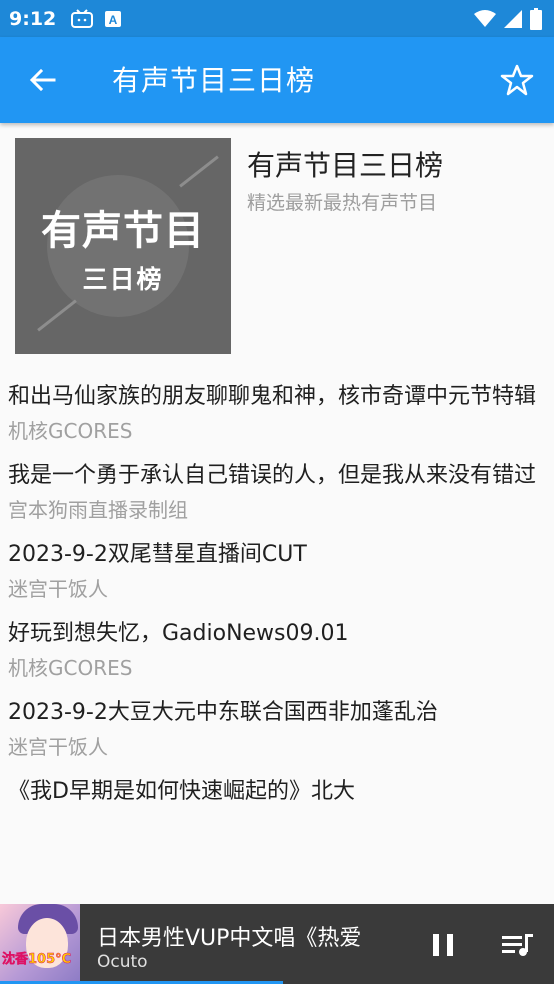 The height and width of the screenshot is (984, 554). I want to click on list-item: 《我D早期是如何快速崛起的》北大, so click(277, 791).